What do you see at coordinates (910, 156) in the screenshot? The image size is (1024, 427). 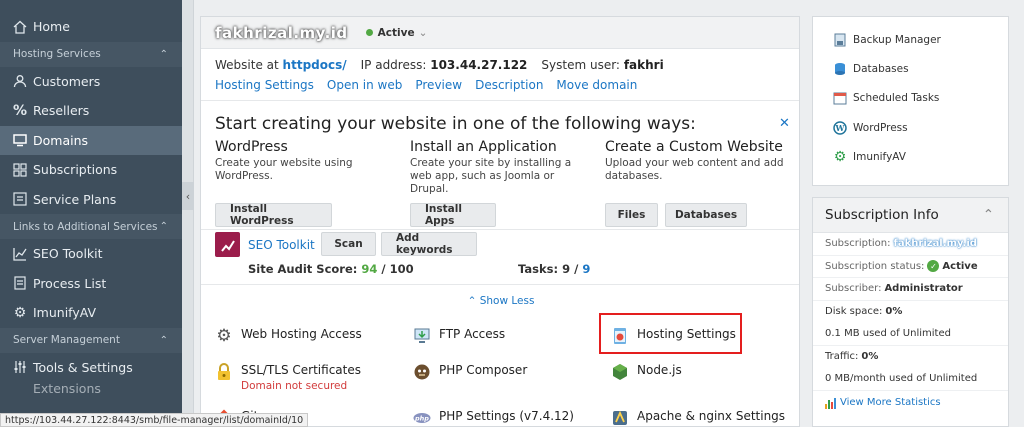 I see `imunifyav-link: ⚙ ImunifyAV` at bounding box center [910, 156].